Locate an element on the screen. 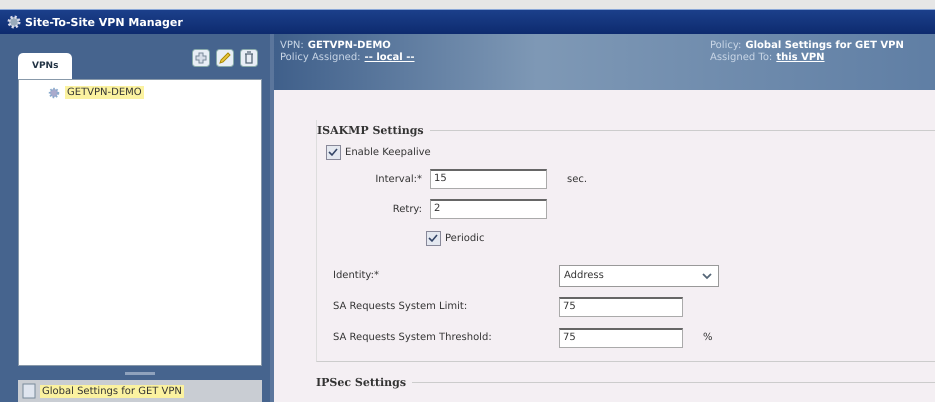 The width and height of the screenshot is (935, 402). vpns-tab: VPNs is located at coordinates (45, 65).